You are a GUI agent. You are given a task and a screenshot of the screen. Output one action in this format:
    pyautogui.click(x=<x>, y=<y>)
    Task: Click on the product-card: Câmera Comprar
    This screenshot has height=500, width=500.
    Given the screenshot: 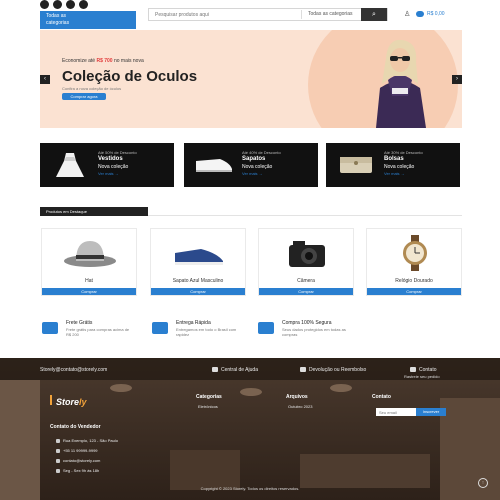 What is the action you would take?
    pyautogui.click(x=306, y=262)
    